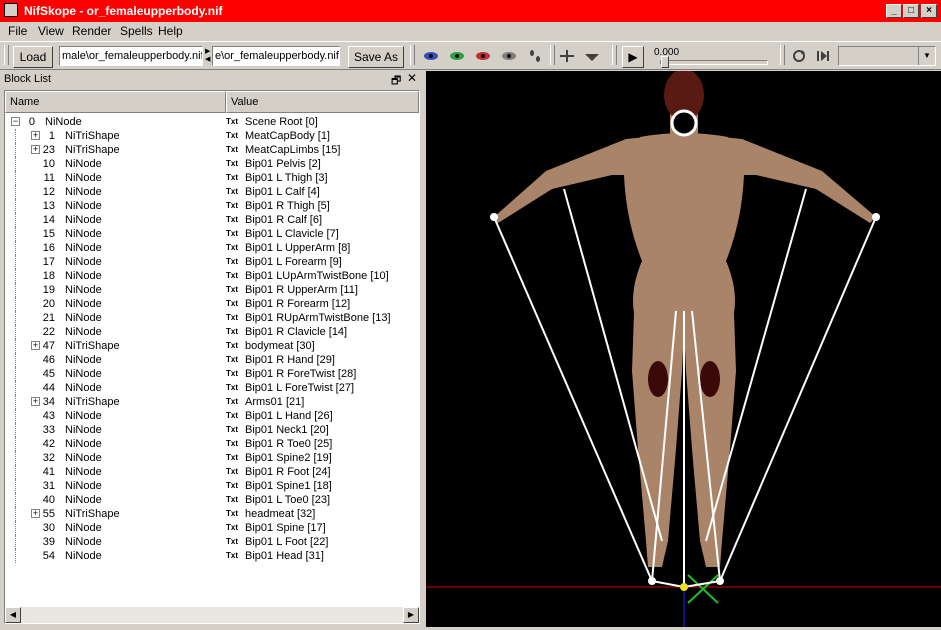 The height and width of the screenshot is (630, 941). I want to click on path-arrows-icon: ▶ ◀, so click(208, 56).